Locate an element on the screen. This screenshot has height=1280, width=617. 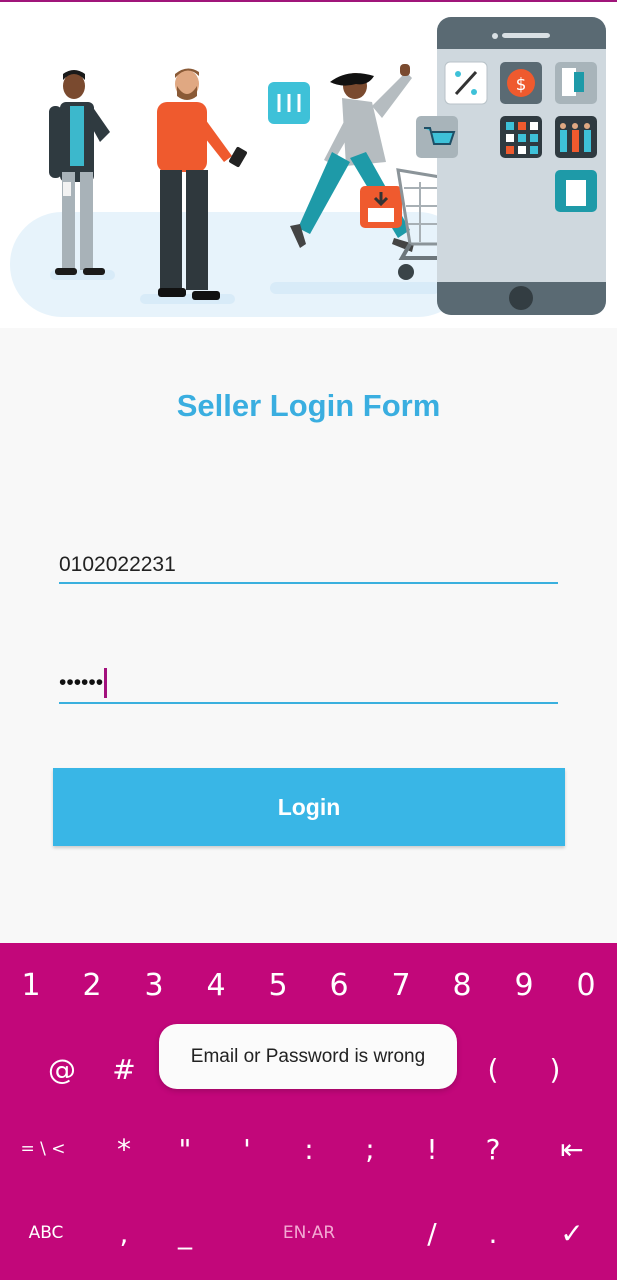
space-key-language: EN·AR is located at coordinates (309, 1233).